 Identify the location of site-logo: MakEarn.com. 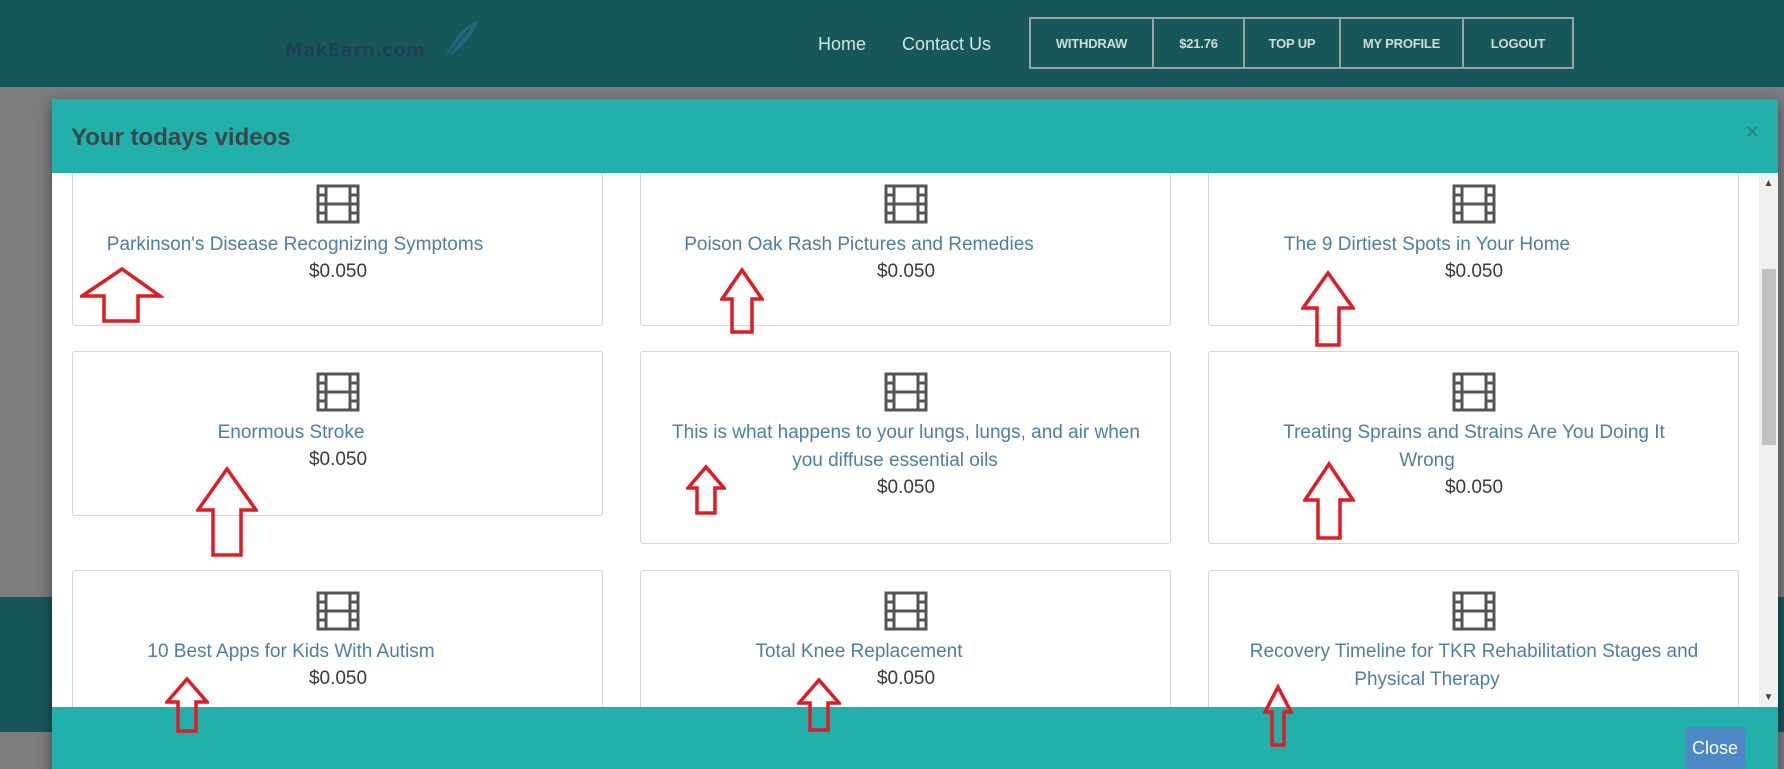
(355, 50).